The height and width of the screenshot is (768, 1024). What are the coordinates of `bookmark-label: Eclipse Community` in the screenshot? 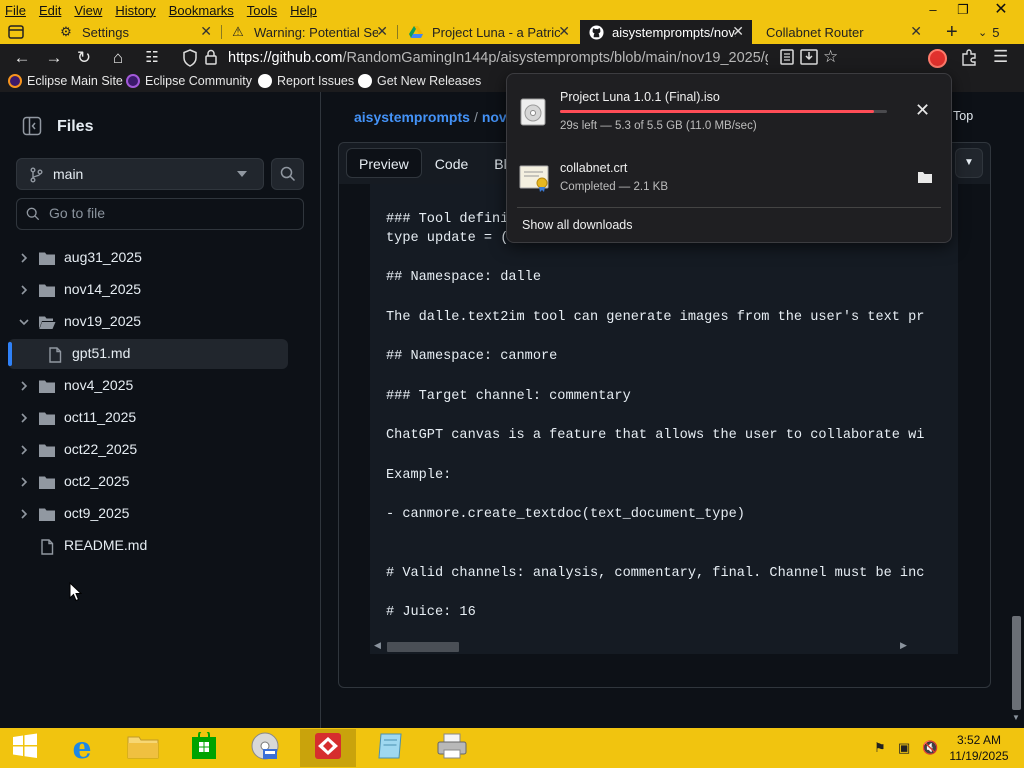 It's located at (198, 81).